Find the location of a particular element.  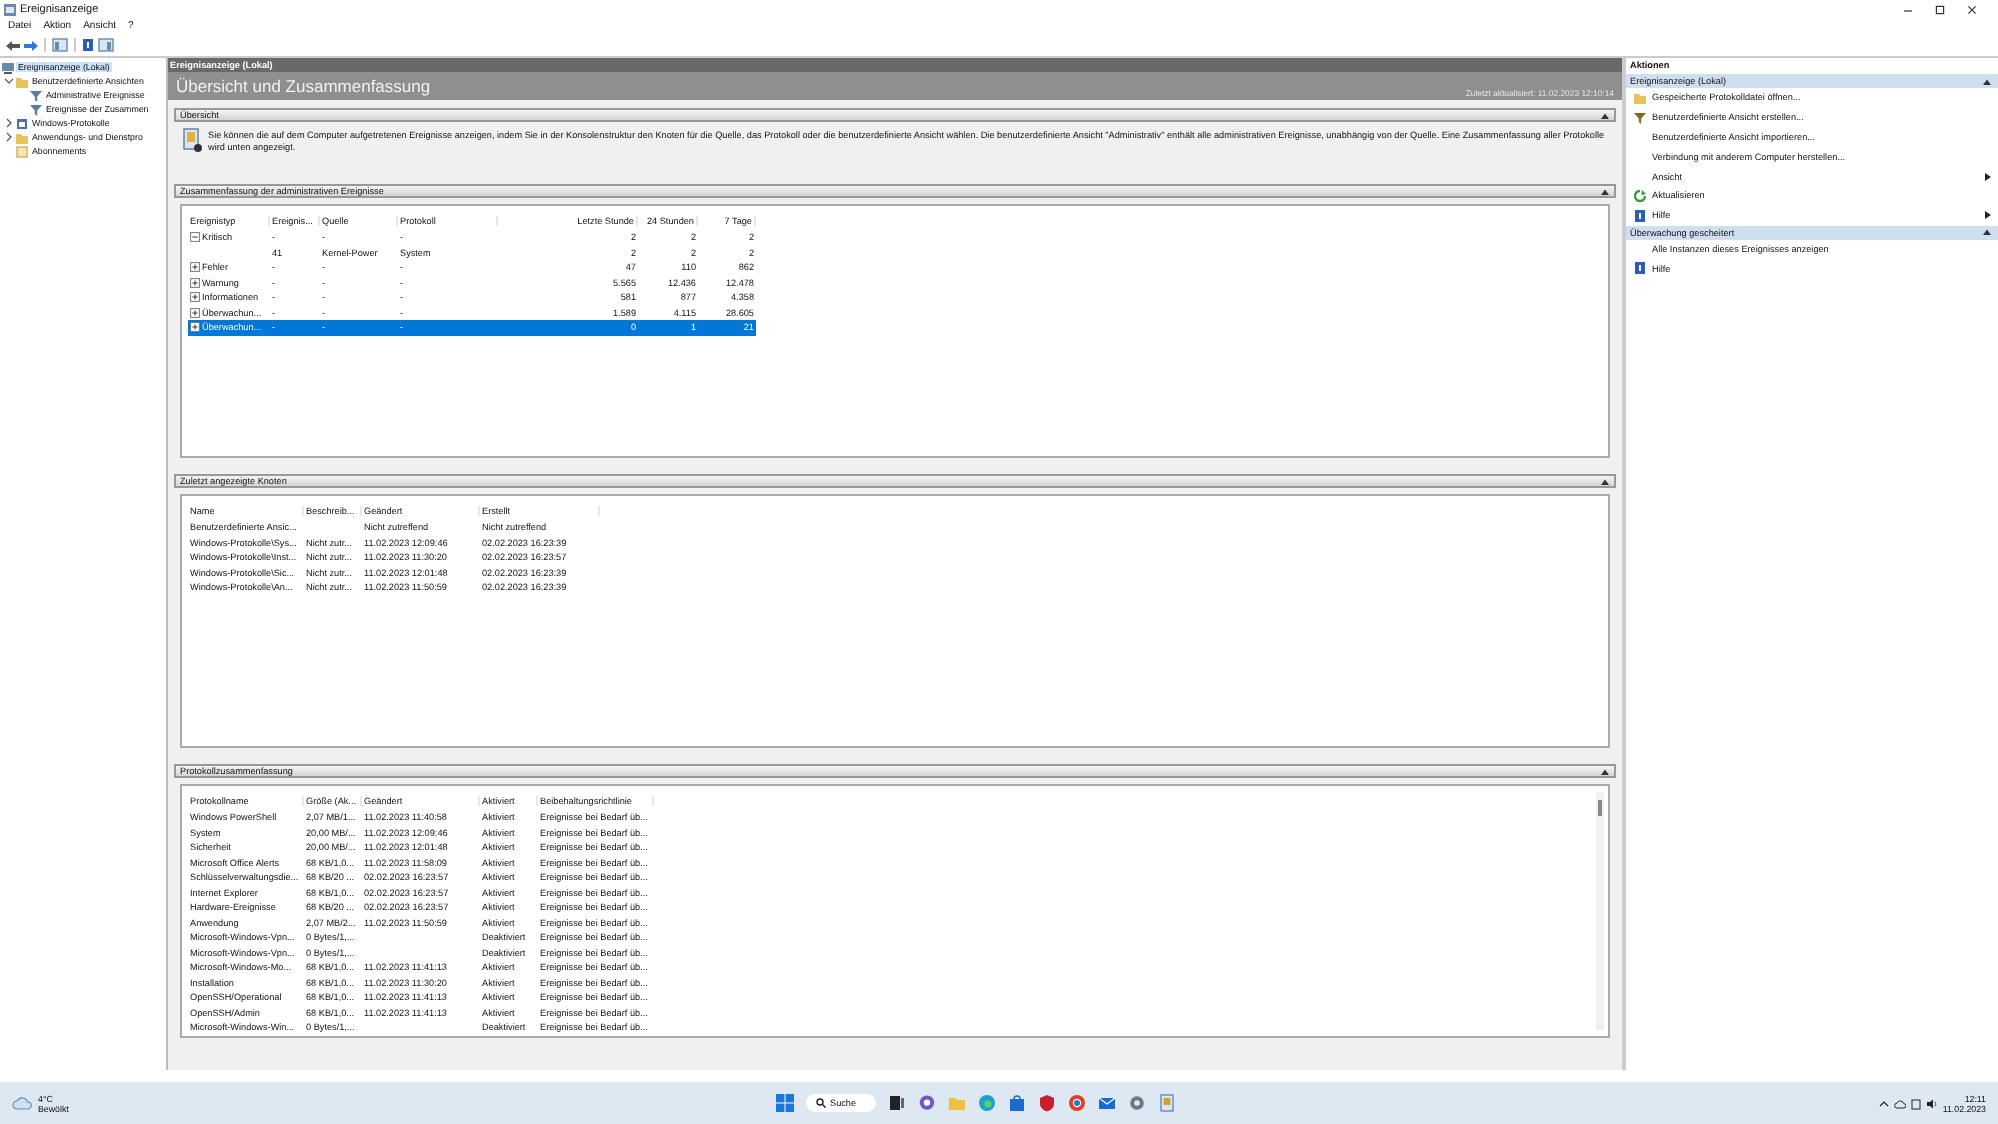

back-arrow-icon is located at coordinates (13, 45).